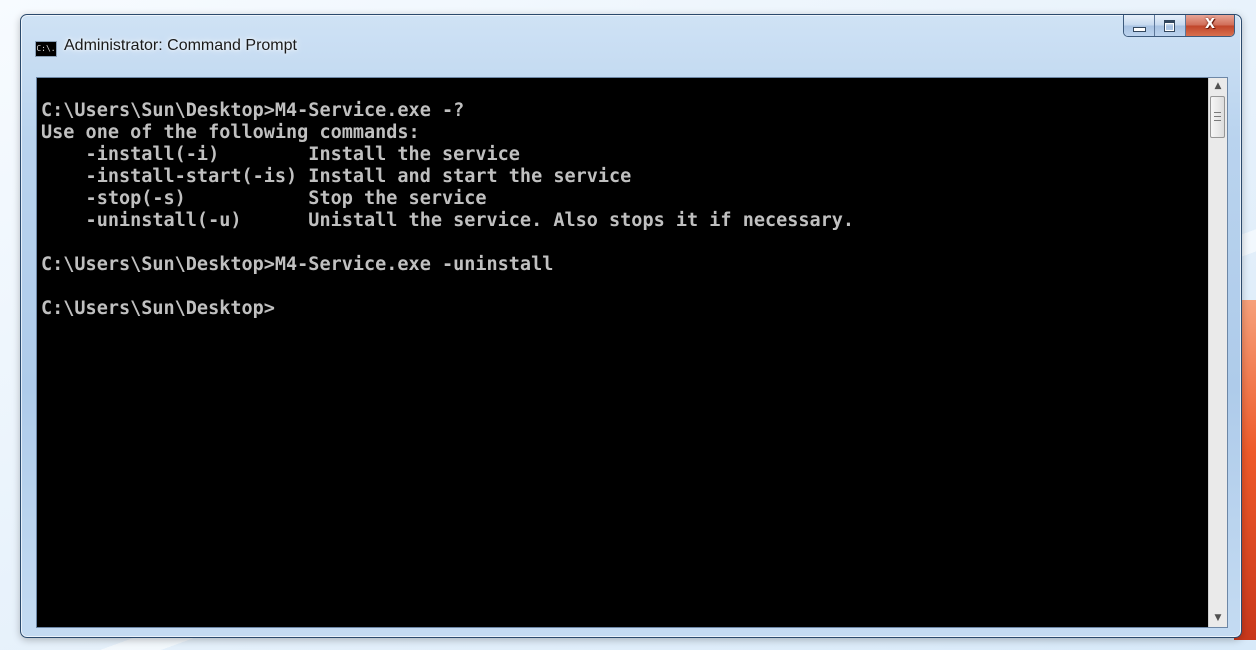 This screenshot has height=650, width=1256. I want to click on caption-buttons: X, so click(1179, 26).